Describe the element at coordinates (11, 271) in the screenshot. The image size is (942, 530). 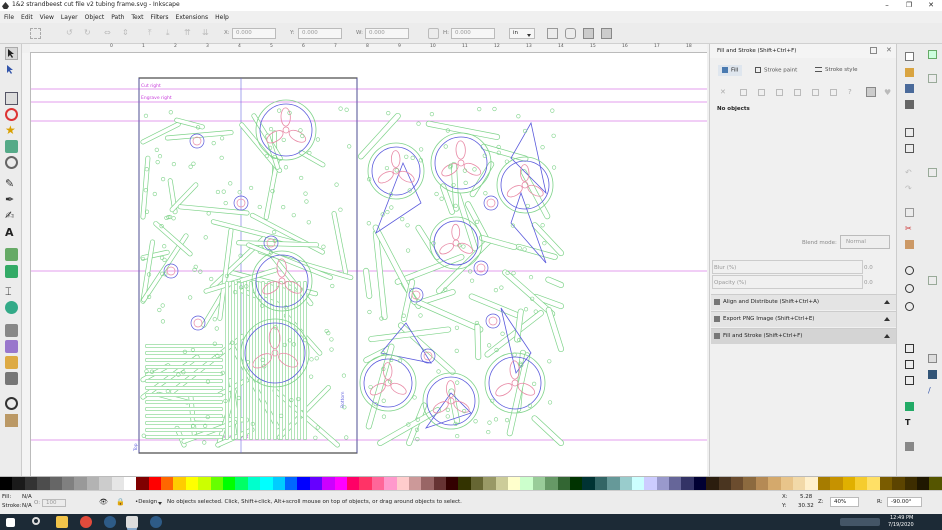
I see `eraser-tool-icon` at that location.